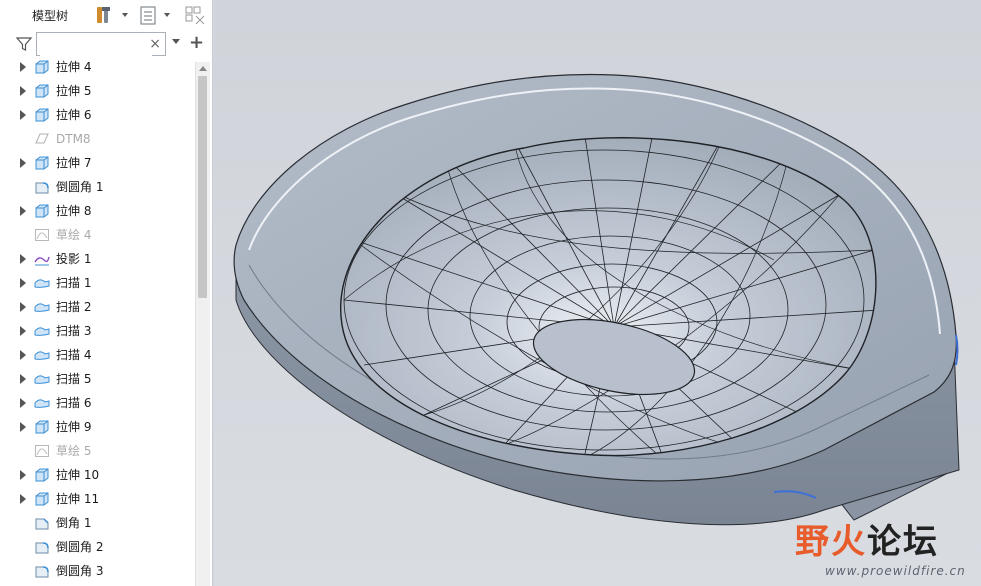 The height and width of the screenshot is (586, 981). I want to click on search-dropdown-icon, so click(176, 41).